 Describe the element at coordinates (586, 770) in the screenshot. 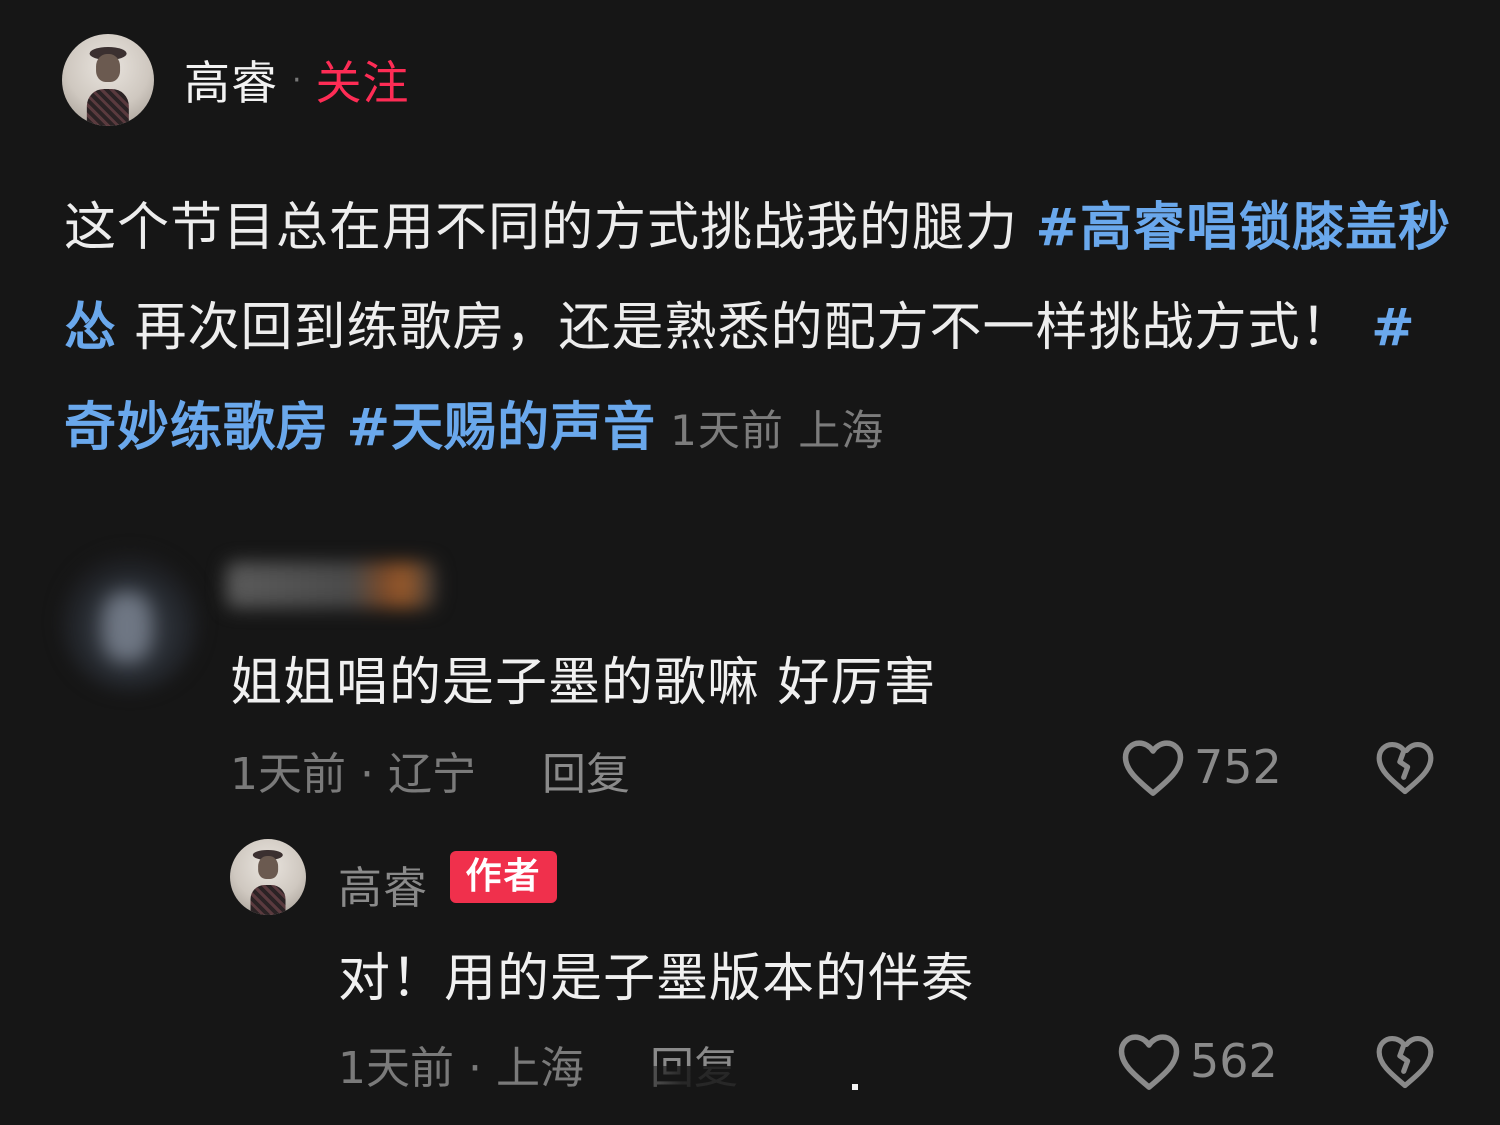

I see `reply-button: 回复` at that location.